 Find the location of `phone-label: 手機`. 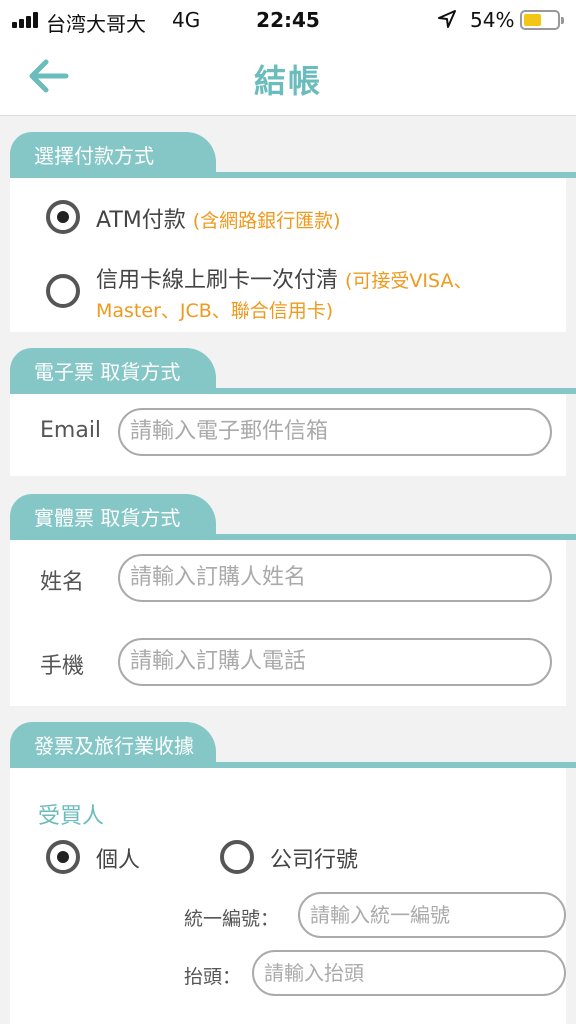

phone-label: 手機 is located at coordinates (62, 666).